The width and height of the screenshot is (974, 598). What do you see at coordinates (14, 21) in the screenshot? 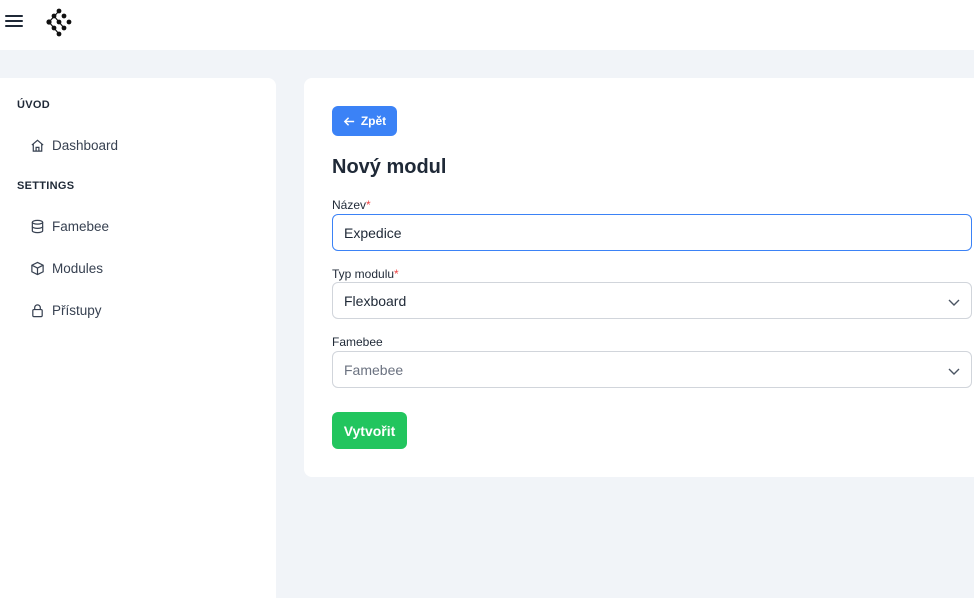
I see `hamburger-menu-icon` at bounding box center [14, 21].